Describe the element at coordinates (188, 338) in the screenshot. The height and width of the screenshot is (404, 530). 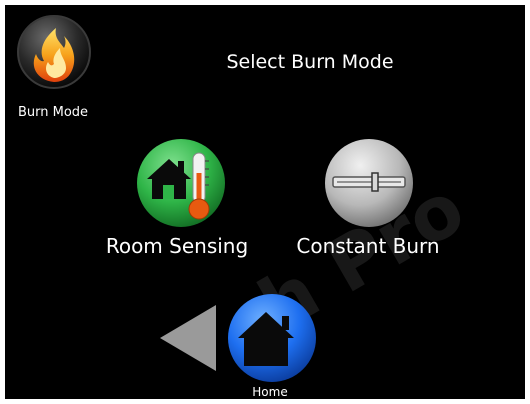
I see `back-arrow-icon` at that location.